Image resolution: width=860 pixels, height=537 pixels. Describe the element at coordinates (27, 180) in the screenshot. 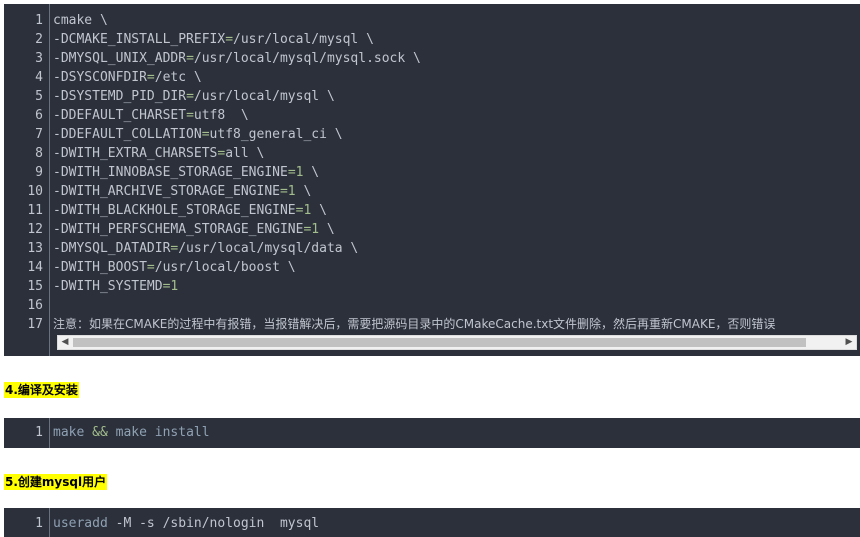

I see `line-number-gutter: 1 2 3 4 5 6 7 8 9 10 11 12 13 14 15 16 17` at that location.